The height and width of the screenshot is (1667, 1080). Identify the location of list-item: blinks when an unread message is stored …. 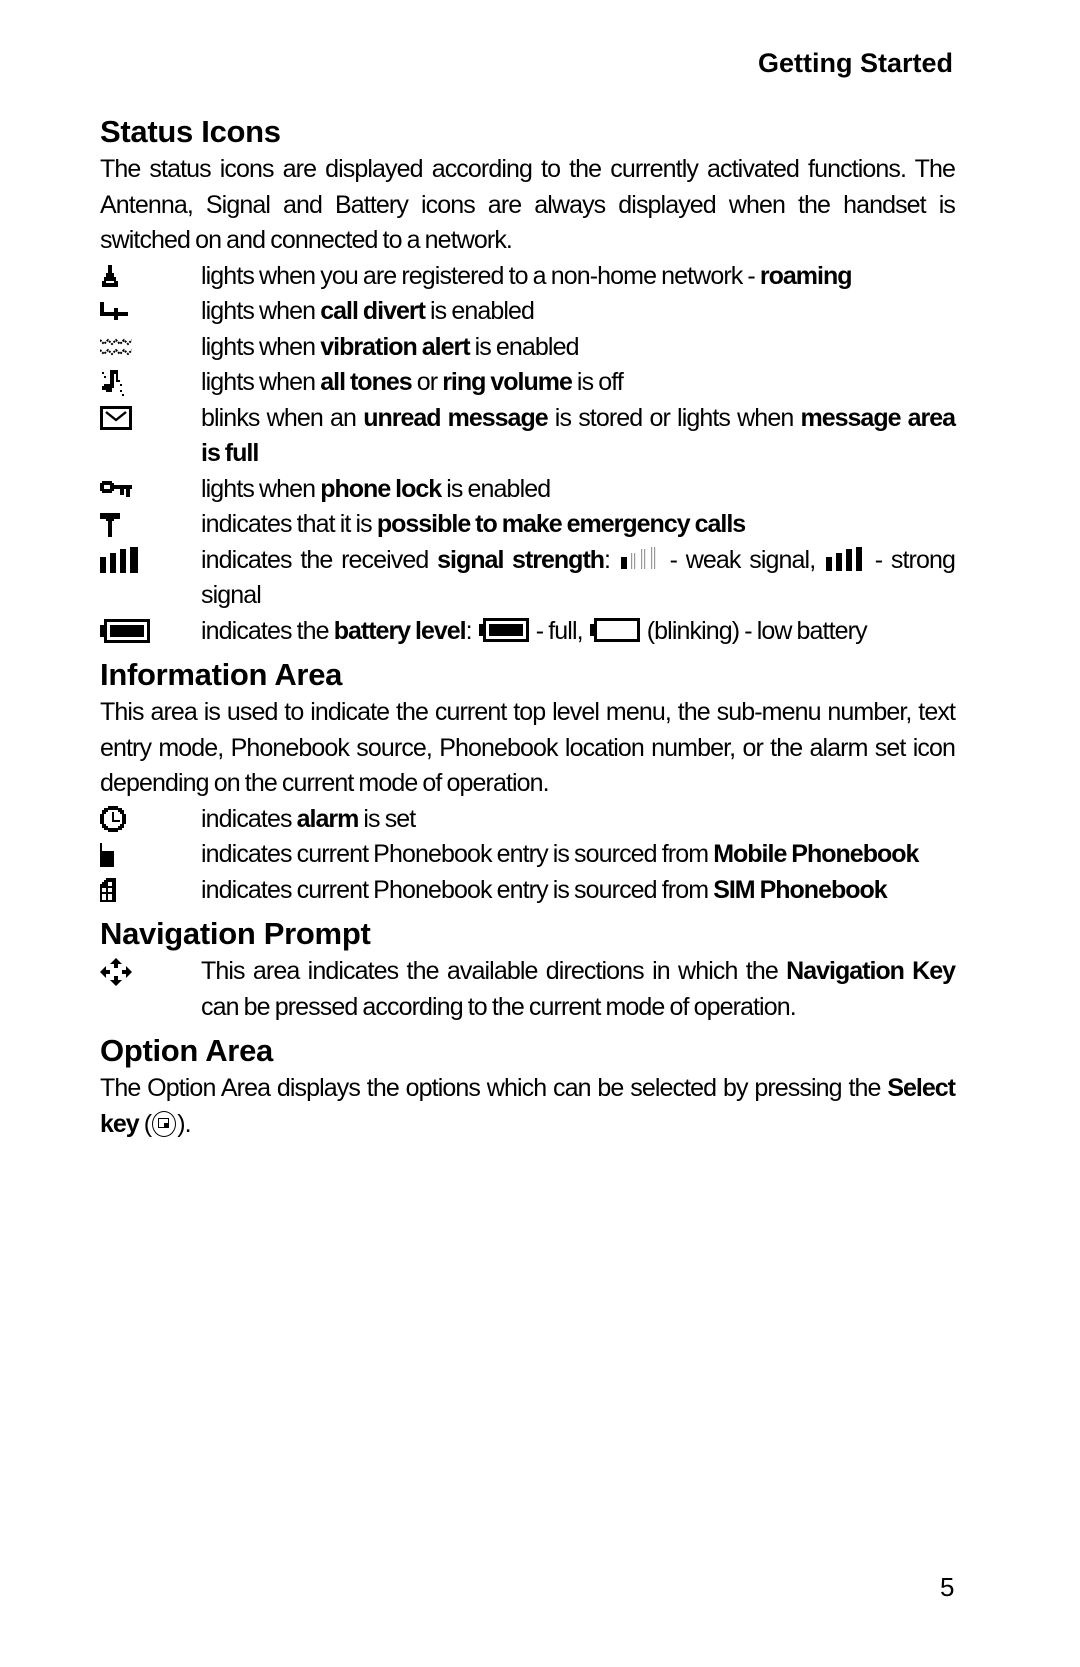
(528, 436).